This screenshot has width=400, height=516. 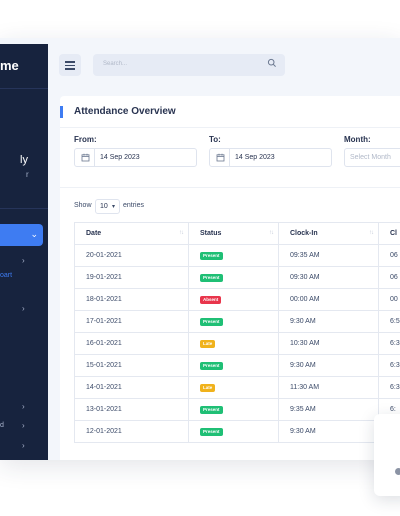 What do you see at coordinates (211, 299) in the screenshot?
I see `status-badge: Absent` at bounding box center [211, 299].